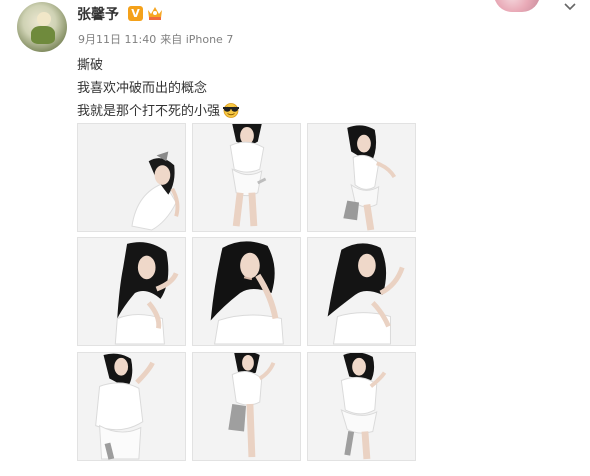 This screenshot has width=590, height=476. What do you see at coordinates (98, 14) in the screenshot?
I see `username-link: 张馨予` at bounding box center [98, 14].